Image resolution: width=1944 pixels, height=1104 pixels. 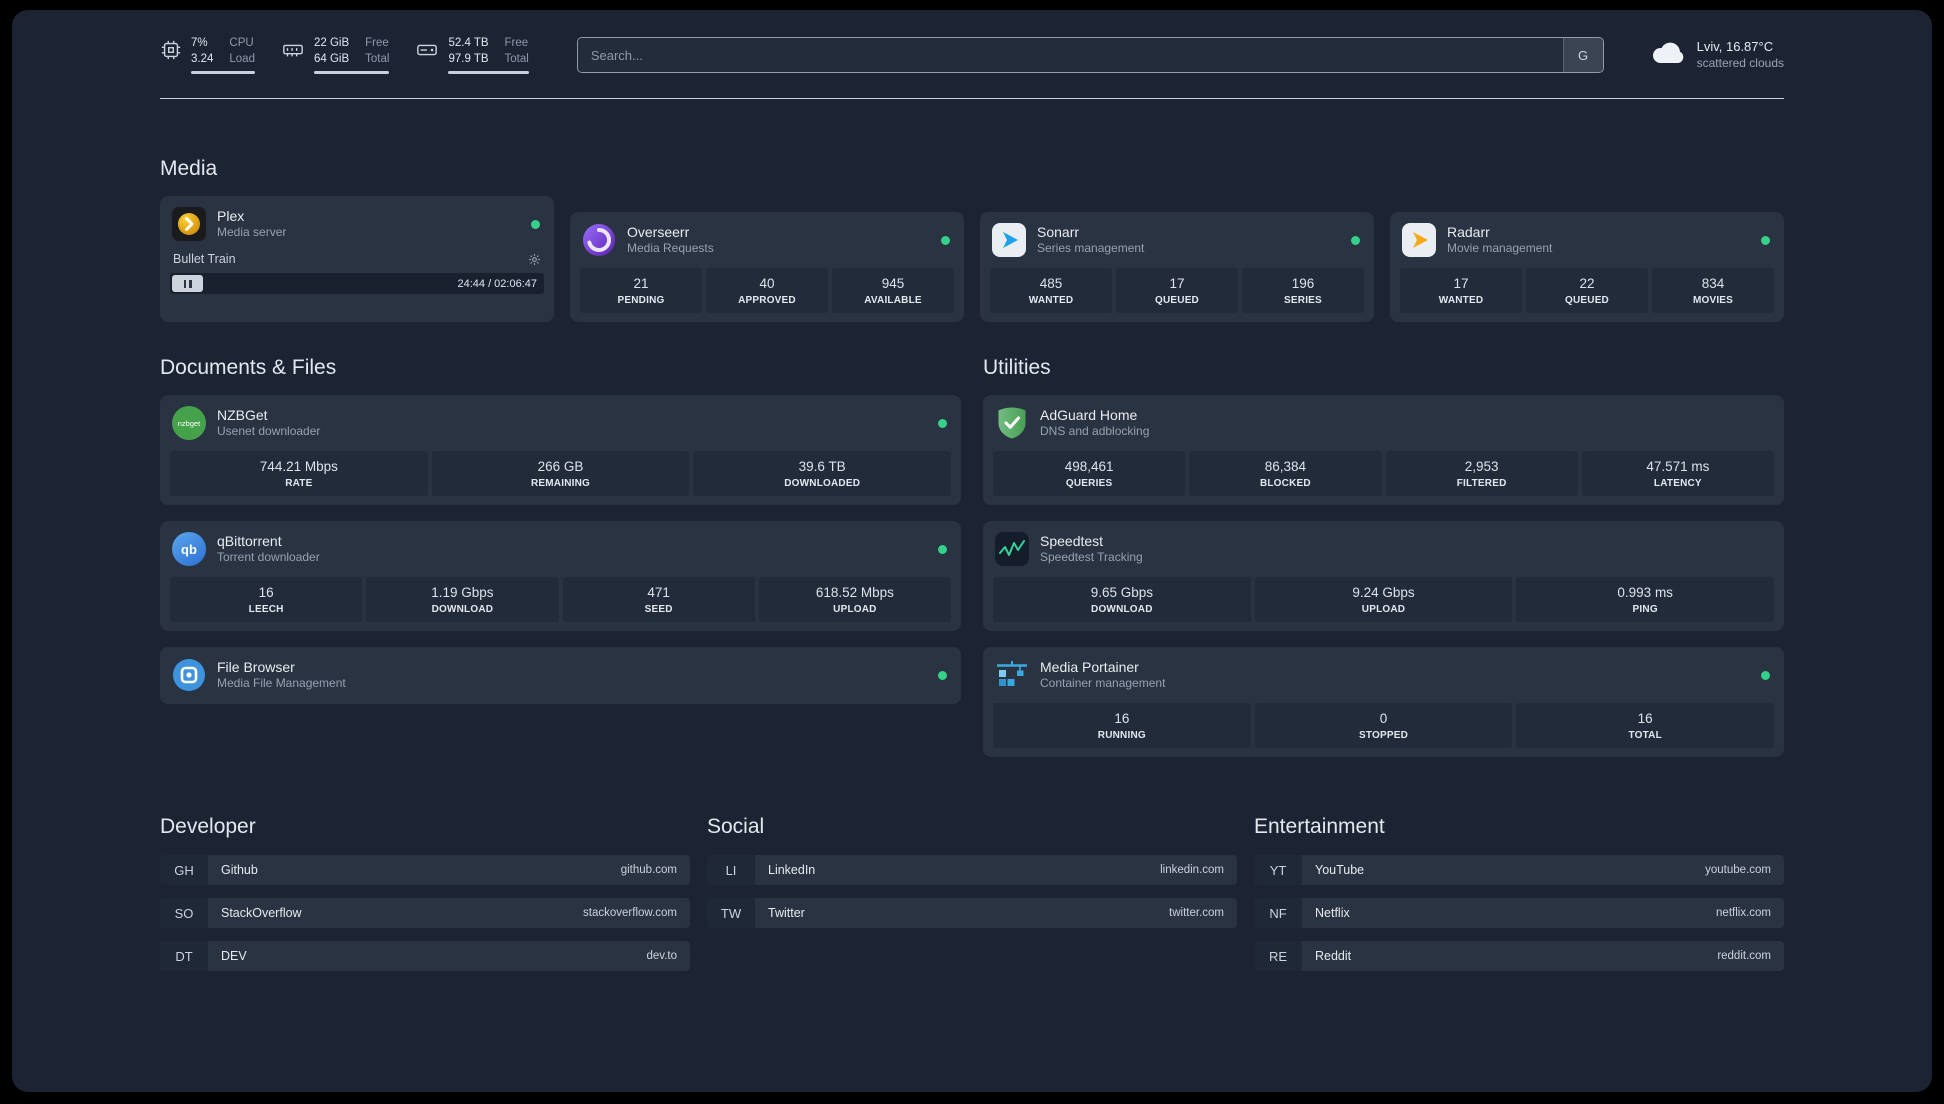 I want to click on cpu-widget: 7% 3.24 CPU Load, so click(x=207, y=55).